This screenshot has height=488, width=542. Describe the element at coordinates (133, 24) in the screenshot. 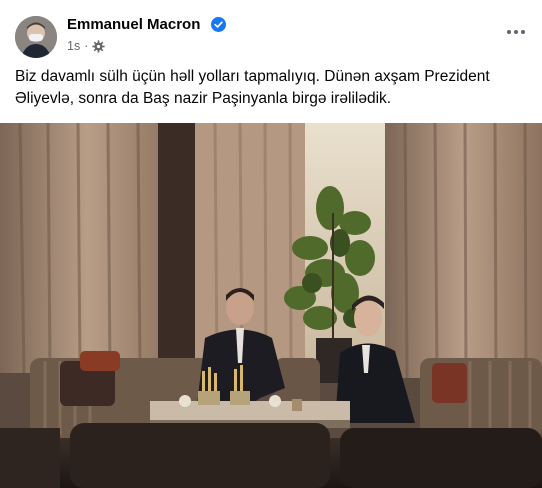

I see `author-name: Emmanuel Macron` at that location.